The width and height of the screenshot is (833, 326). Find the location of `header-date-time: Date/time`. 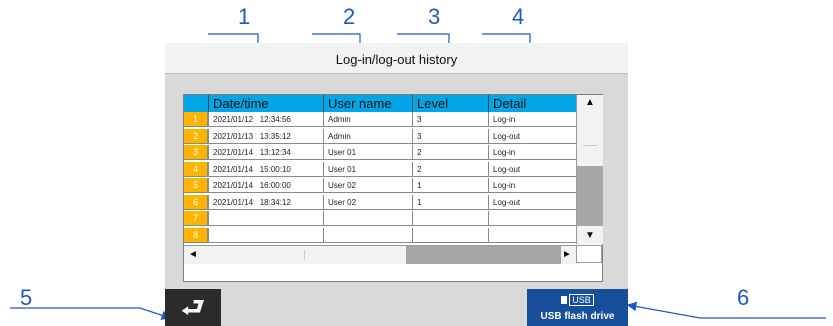

header-date-time: Date/time is located at coordinates (265, 103).